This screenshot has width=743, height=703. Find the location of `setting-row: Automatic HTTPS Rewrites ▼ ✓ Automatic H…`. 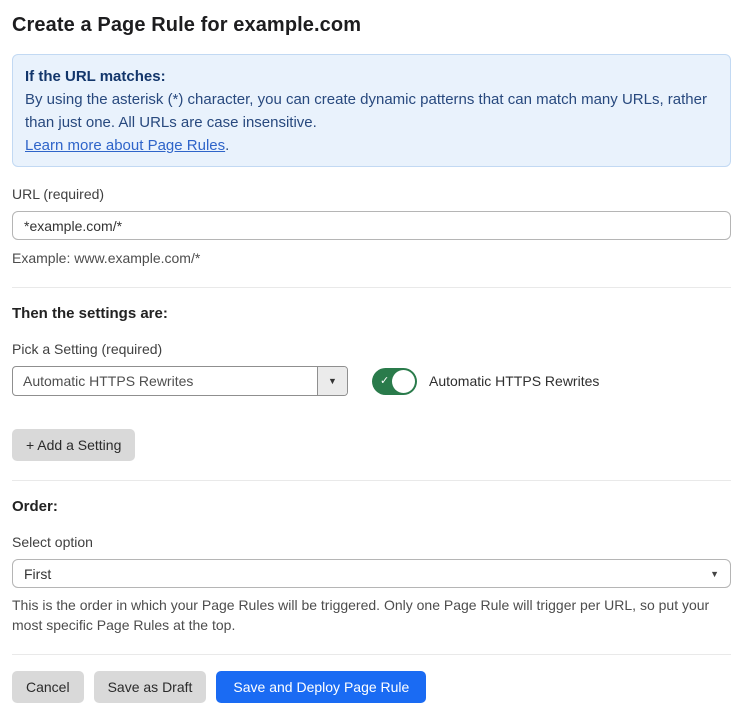

setting-row: Automatic HTTPS Rewrites ▼ ✓ Automatic H… is located at coordinates (371, 381).